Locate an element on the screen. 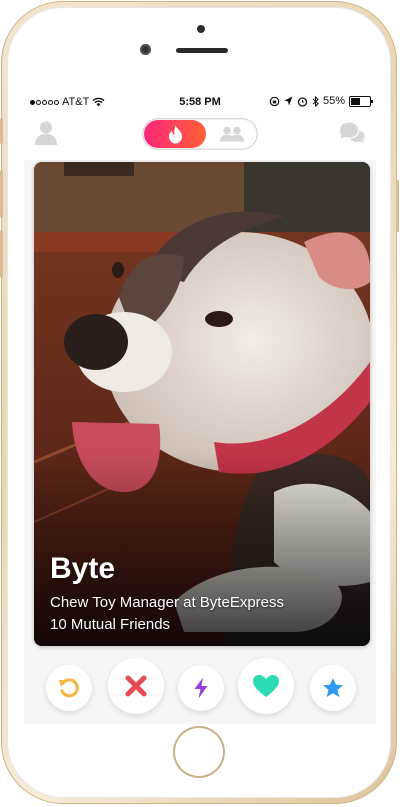  battery-icon is located at coordinates (361, 101).